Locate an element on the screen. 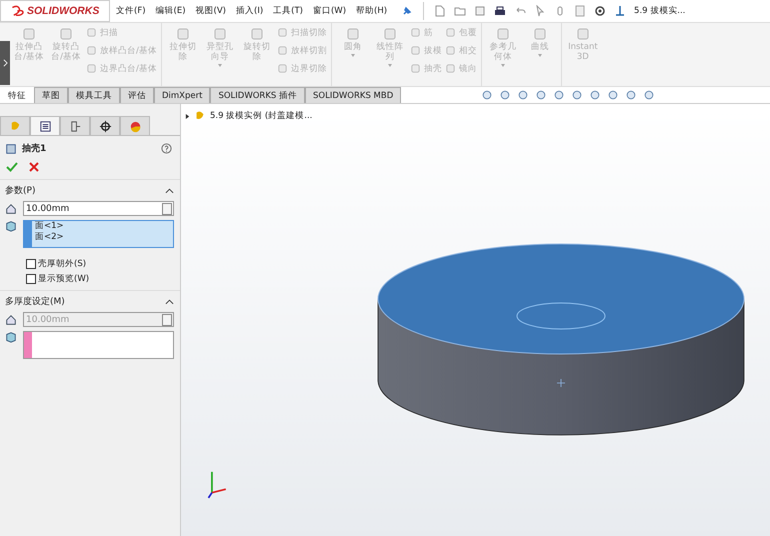 Image resolution: width=770 pixels, height=536 pixels. menu-item: 文件(F) is located at coordinates (131, 11).